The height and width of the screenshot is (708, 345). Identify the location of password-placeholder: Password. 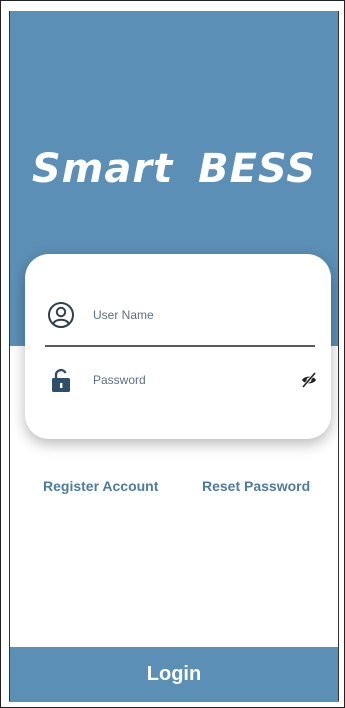
(119, 380).